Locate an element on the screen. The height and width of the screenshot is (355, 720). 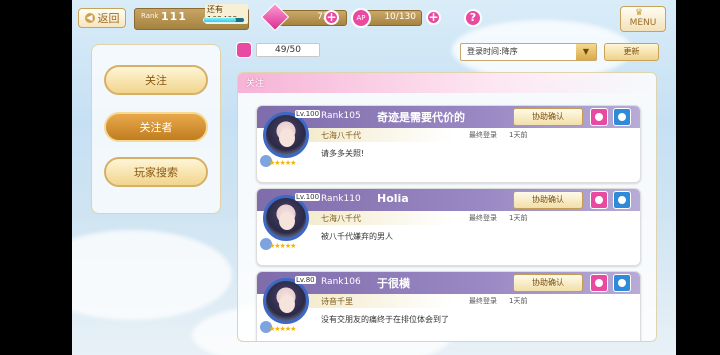
sidebar-item-follow: 关注 is located at coordinates (156, 80).